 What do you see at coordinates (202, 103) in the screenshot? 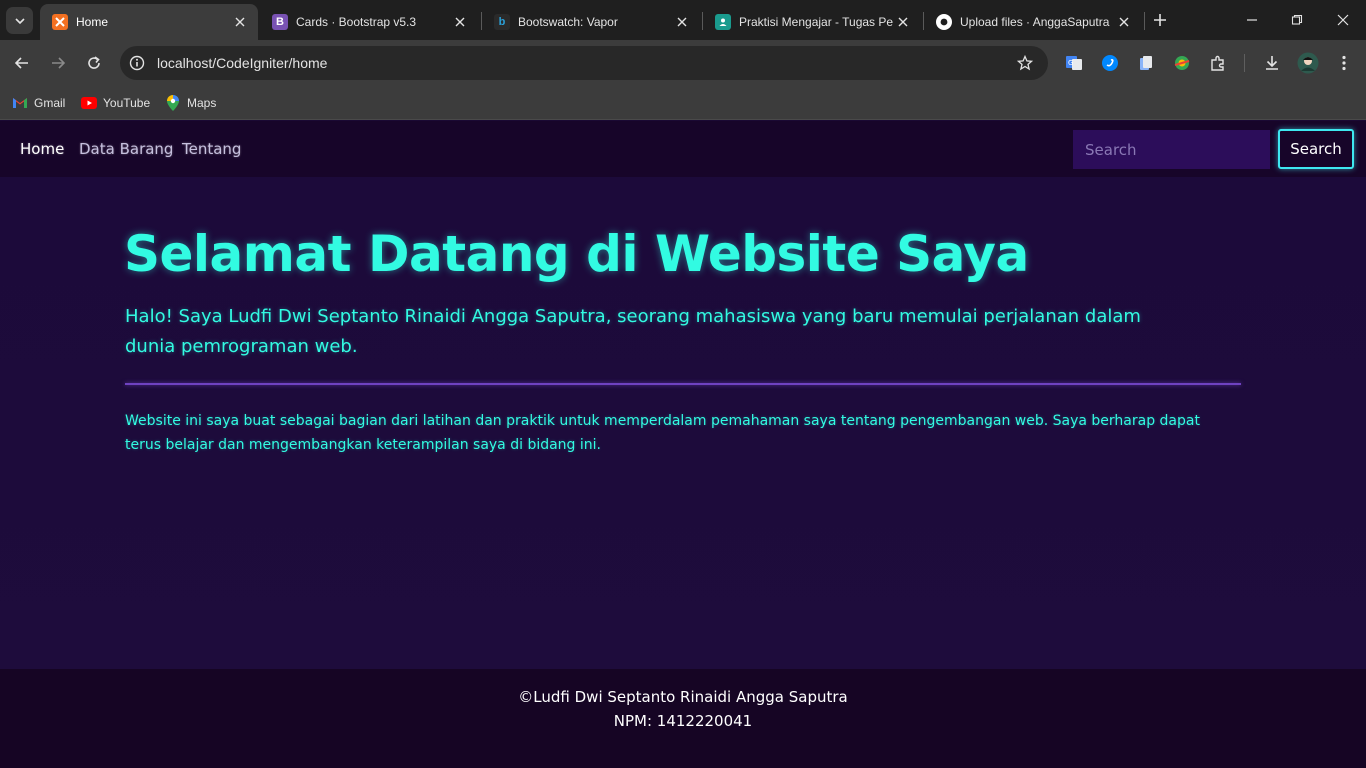
I see `bookmark-label: Maps` at bounding box center [202, 103].